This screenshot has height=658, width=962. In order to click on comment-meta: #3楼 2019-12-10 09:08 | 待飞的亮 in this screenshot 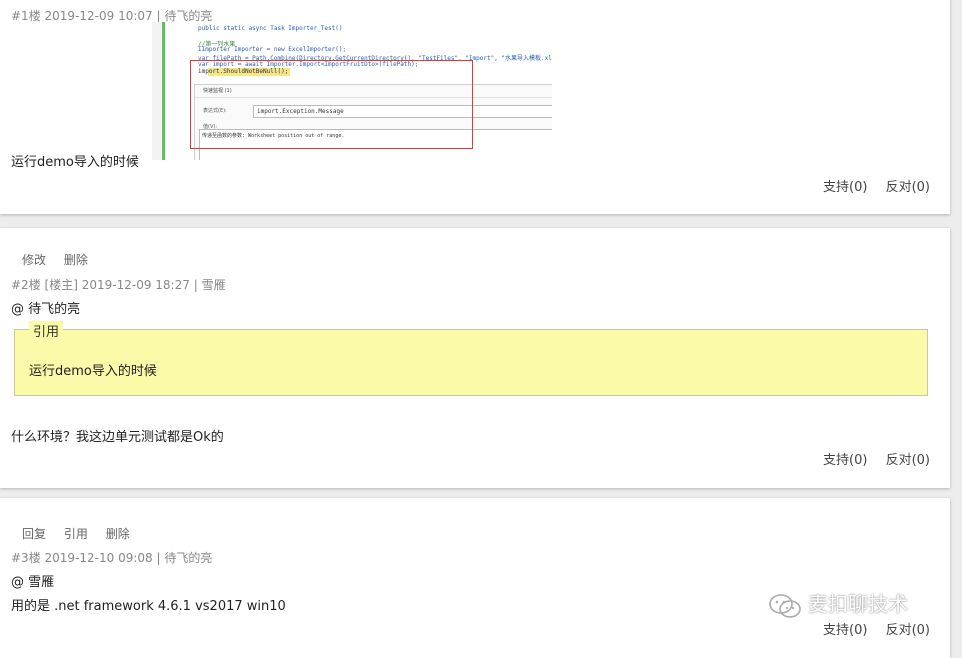, I will do `click(111, 557)`.